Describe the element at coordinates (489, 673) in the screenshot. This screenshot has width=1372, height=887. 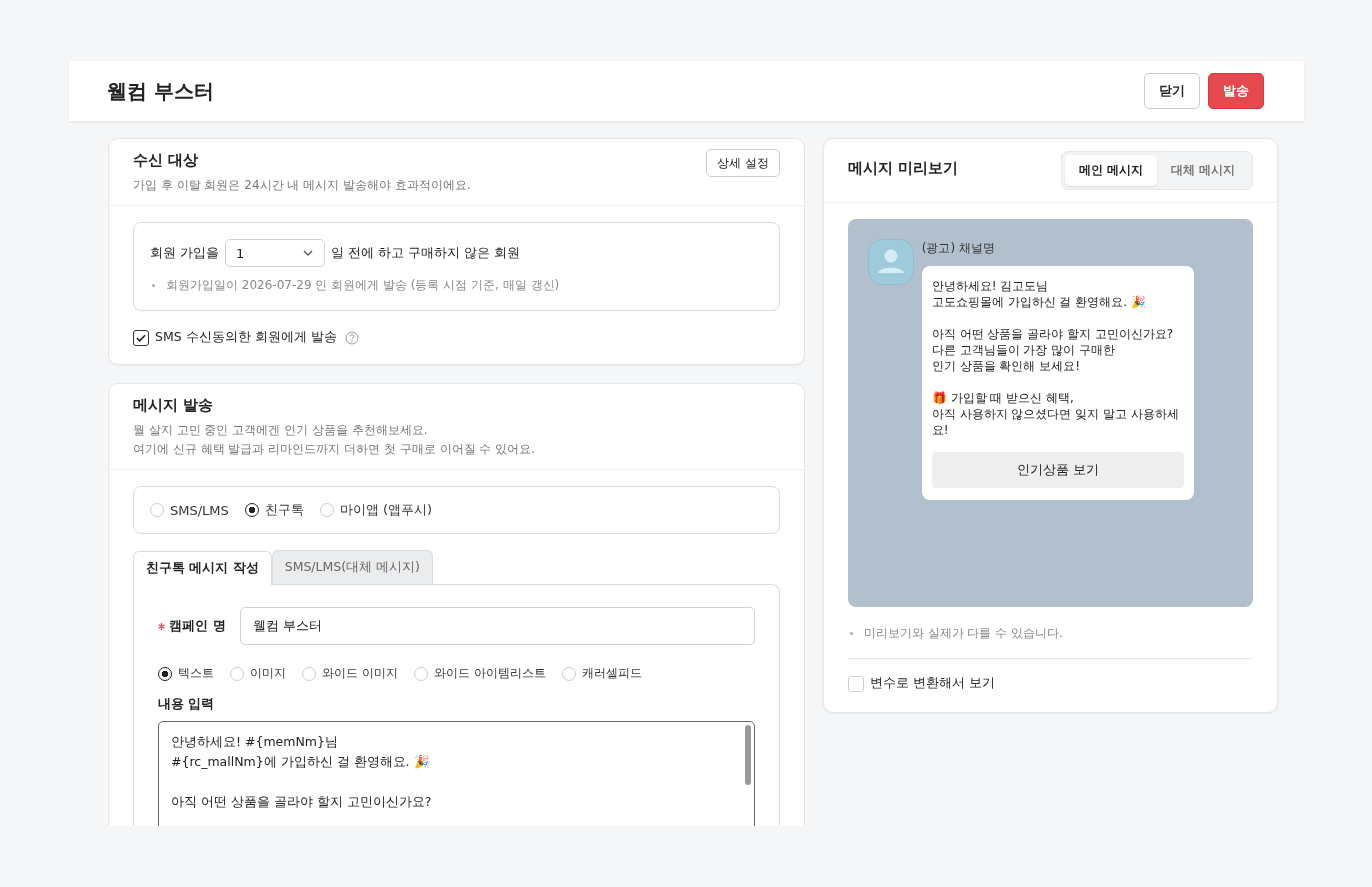
I see `radio-label: 와이드 아이템리스트` at that location.